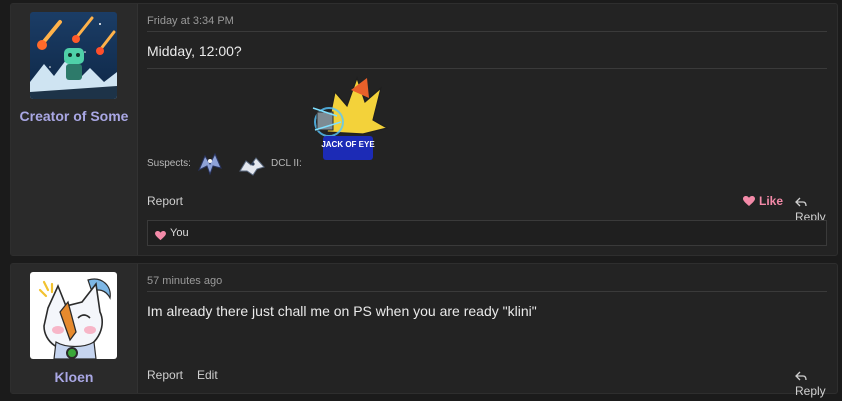 The width and height of the screenshot is (842, 401). I want to click on post-date: Friday at 3:34 PM, so click(190, 21).